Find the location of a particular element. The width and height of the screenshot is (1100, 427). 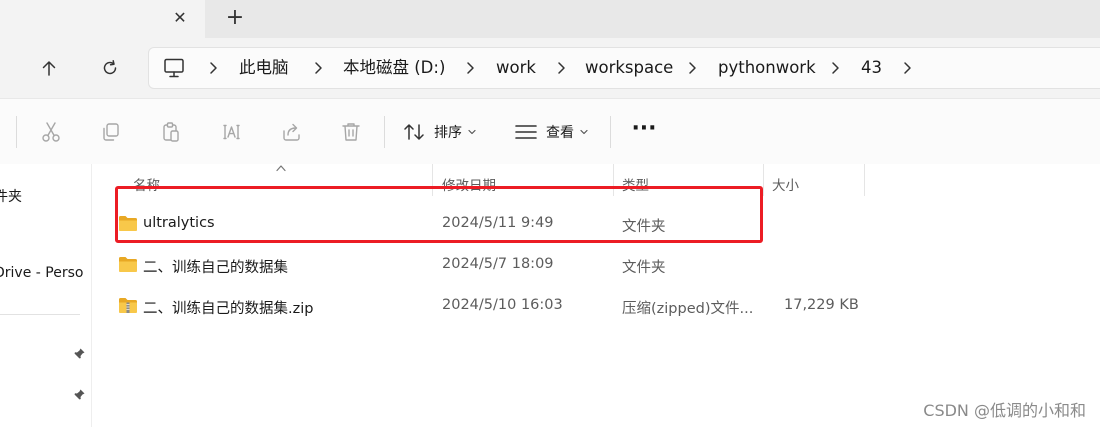

file-name: ultralytics is located at coordinates (179, 223).